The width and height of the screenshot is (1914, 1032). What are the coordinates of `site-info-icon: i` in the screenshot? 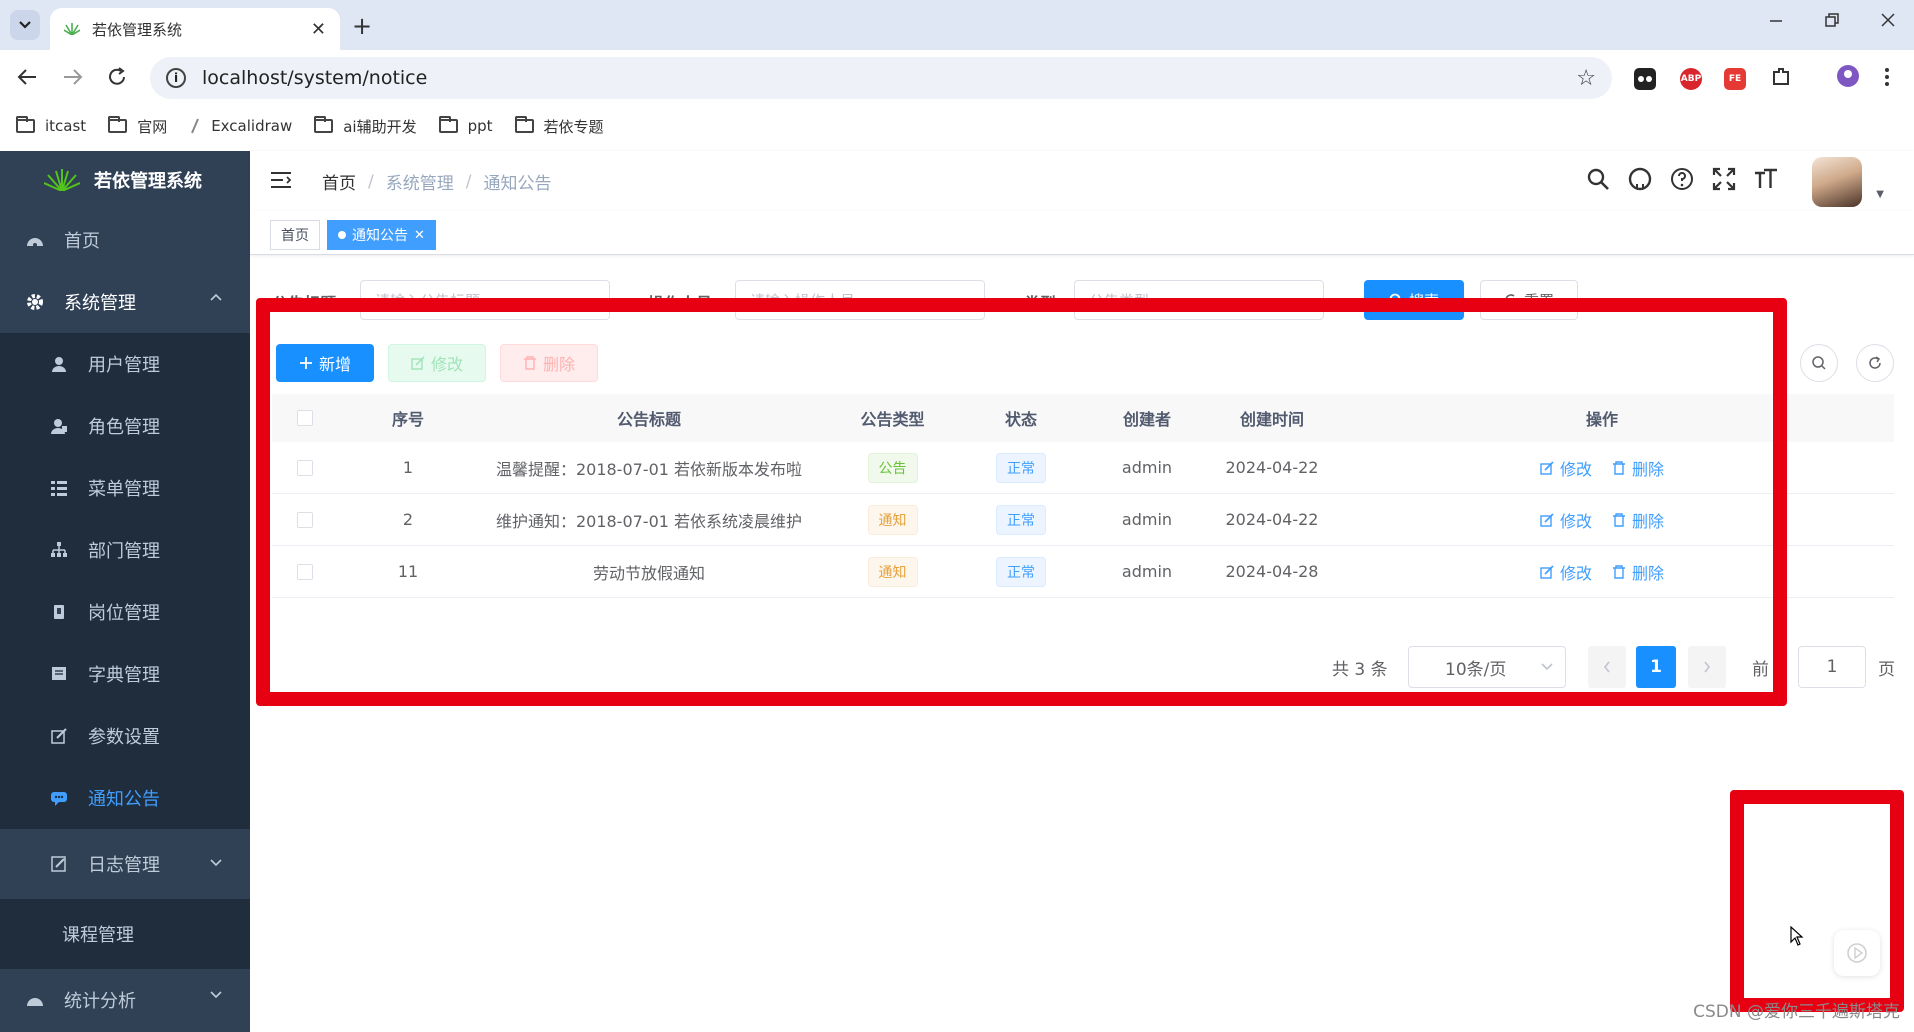 It's located at (176, 78).